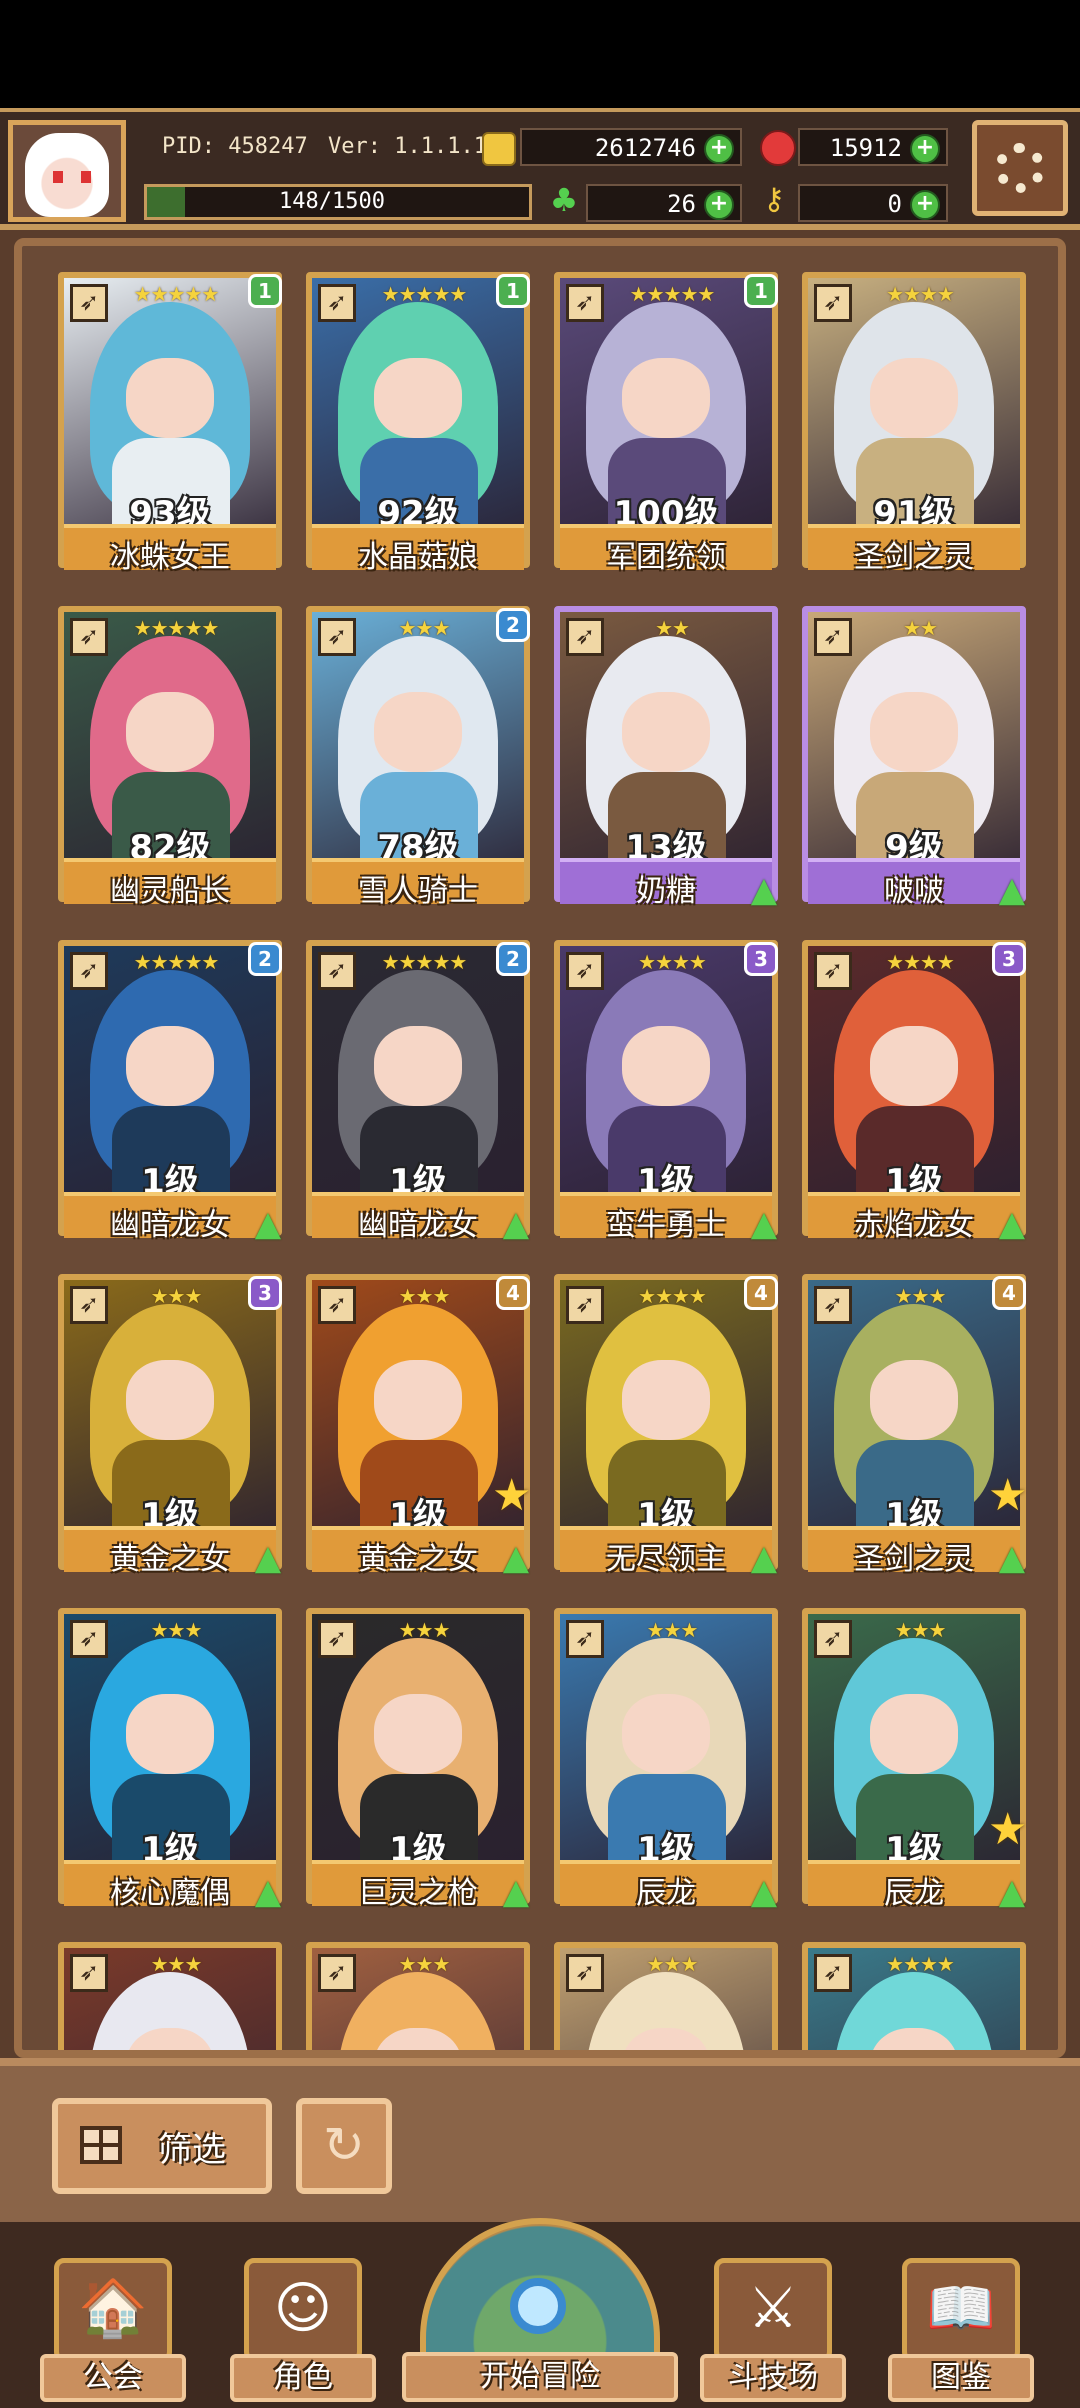 This screenshot has height=2408, width=1080. Describe the element at coordinates (113, 2378) in the screenshot. I see `nav-guild-label: 公会` at that location.